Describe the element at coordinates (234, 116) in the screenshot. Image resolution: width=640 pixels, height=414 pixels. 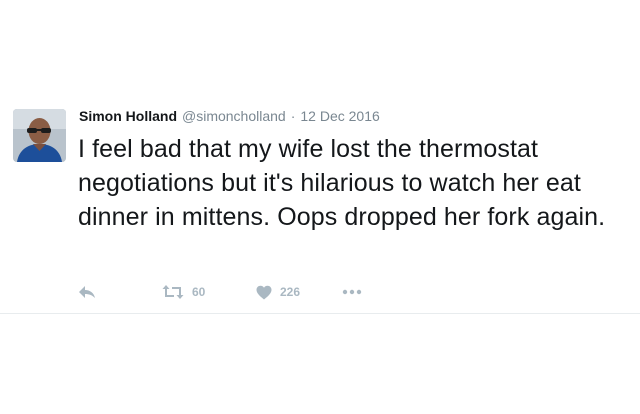
I see `author-handle: @simoncholland` at that location.